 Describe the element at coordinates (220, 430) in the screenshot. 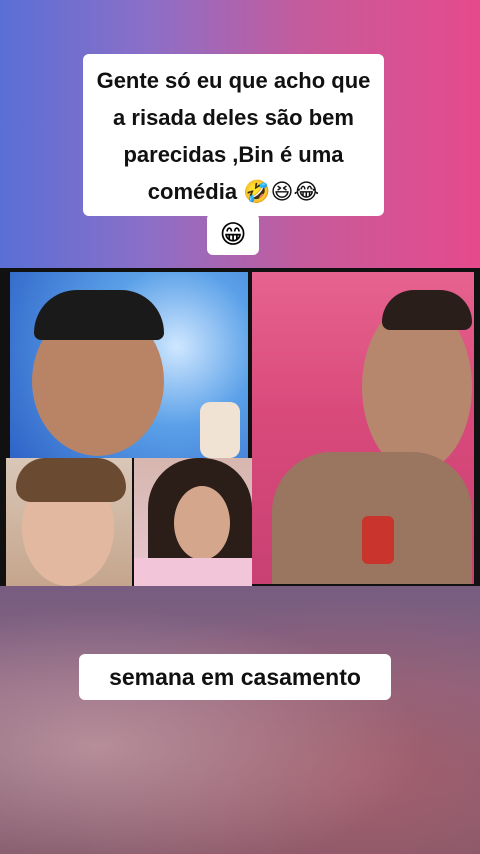

I see `background-object` at that location.